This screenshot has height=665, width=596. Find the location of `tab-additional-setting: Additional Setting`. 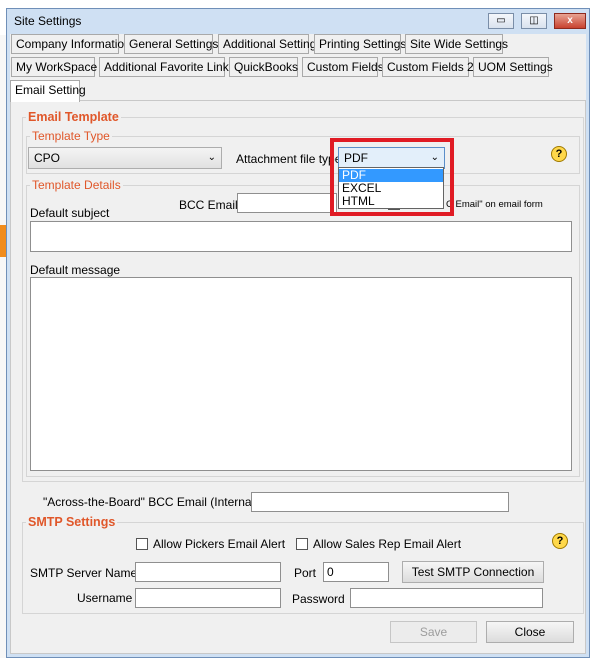

tab-additional-setting: Additional Setting is located at coordinates (267, 44).